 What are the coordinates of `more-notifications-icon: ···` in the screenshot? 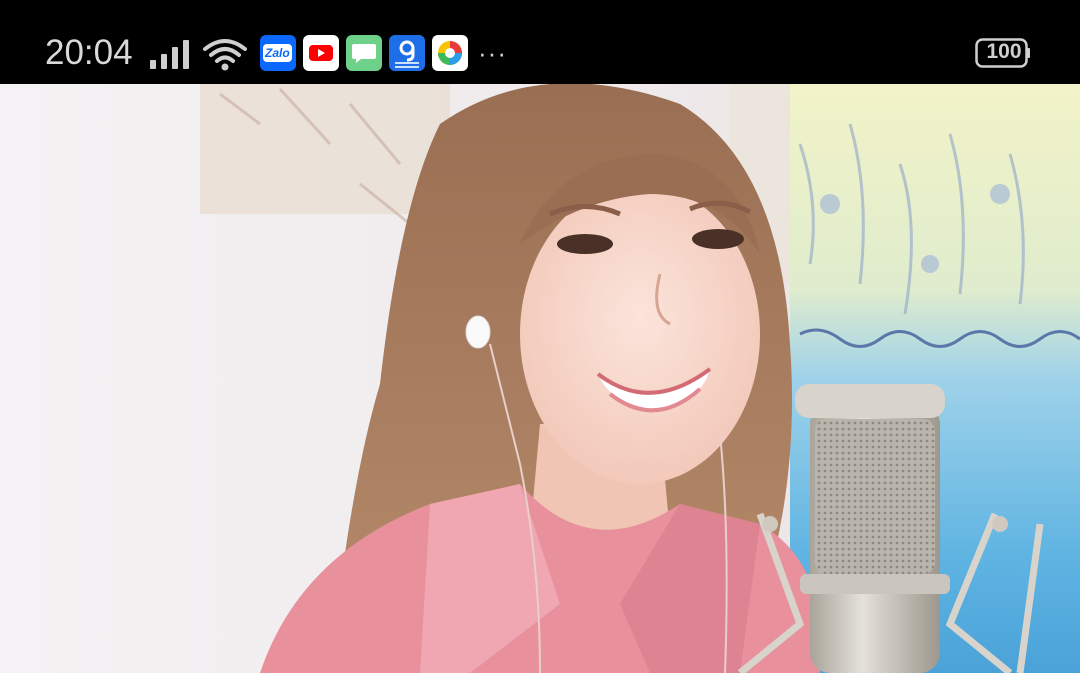 It's located at (492, 53).